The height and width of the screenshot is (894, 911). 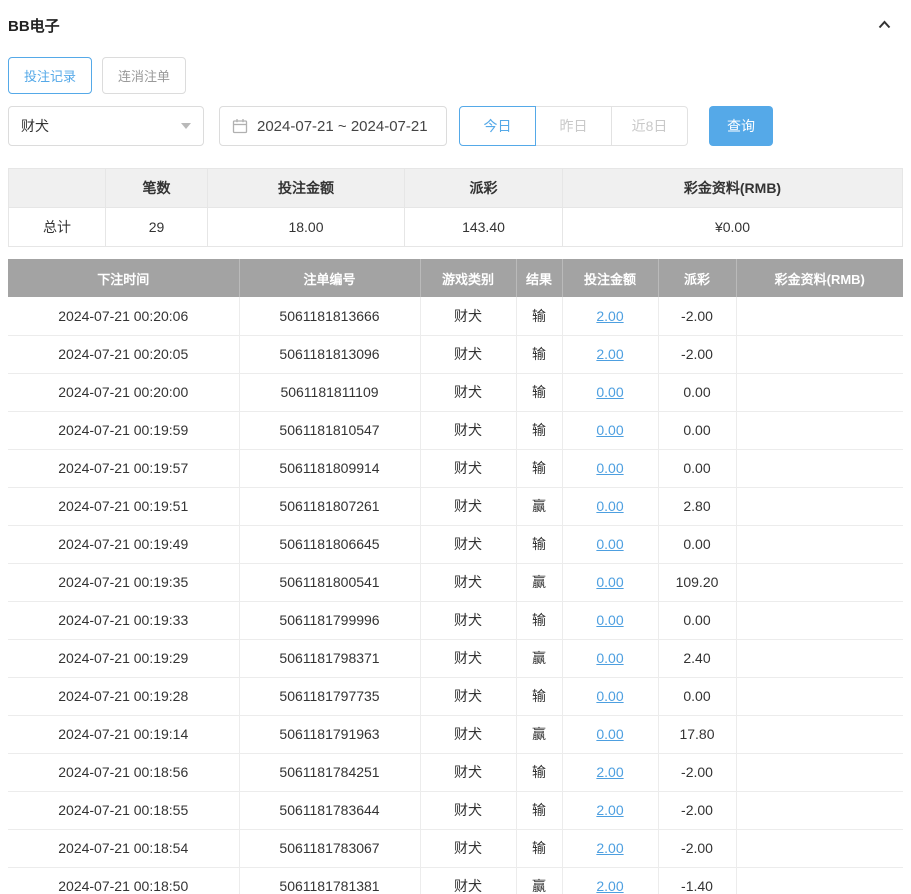 What do you see at coordinates (106, 126) in the screenshot?
I see `game-select: 财犬` at bounding box center [106, 126].